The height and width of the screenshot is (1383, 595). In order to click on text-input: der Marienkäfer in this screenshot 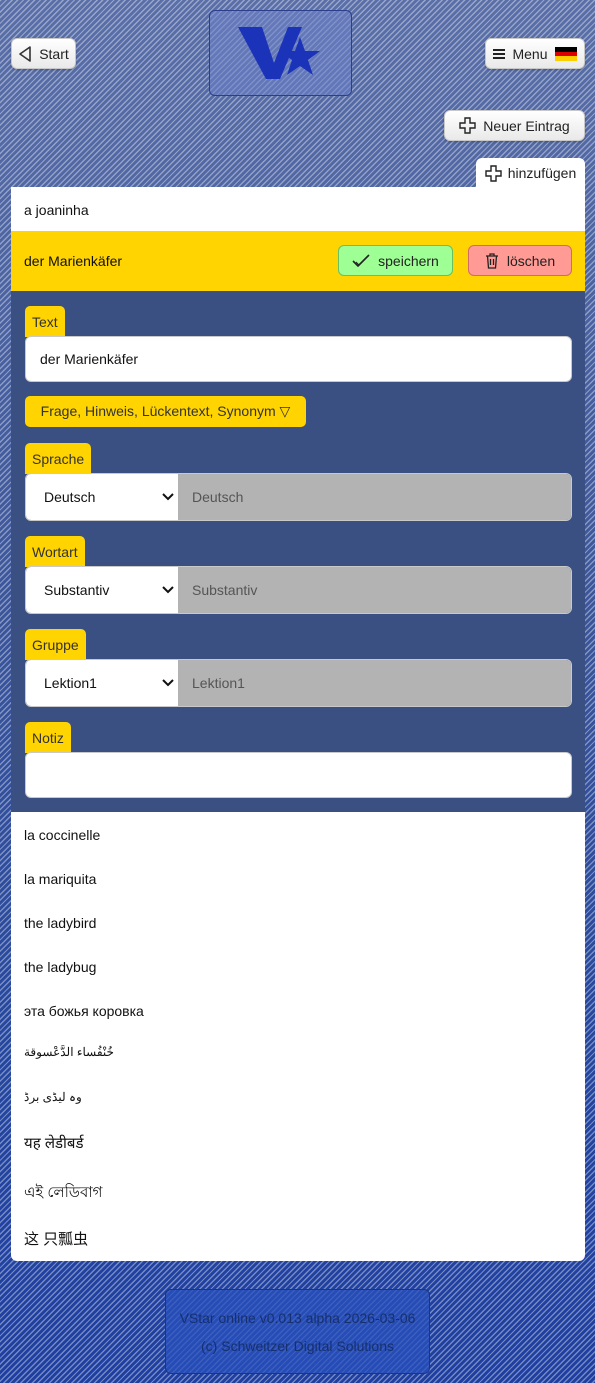, I will do `click(298, 359)`.